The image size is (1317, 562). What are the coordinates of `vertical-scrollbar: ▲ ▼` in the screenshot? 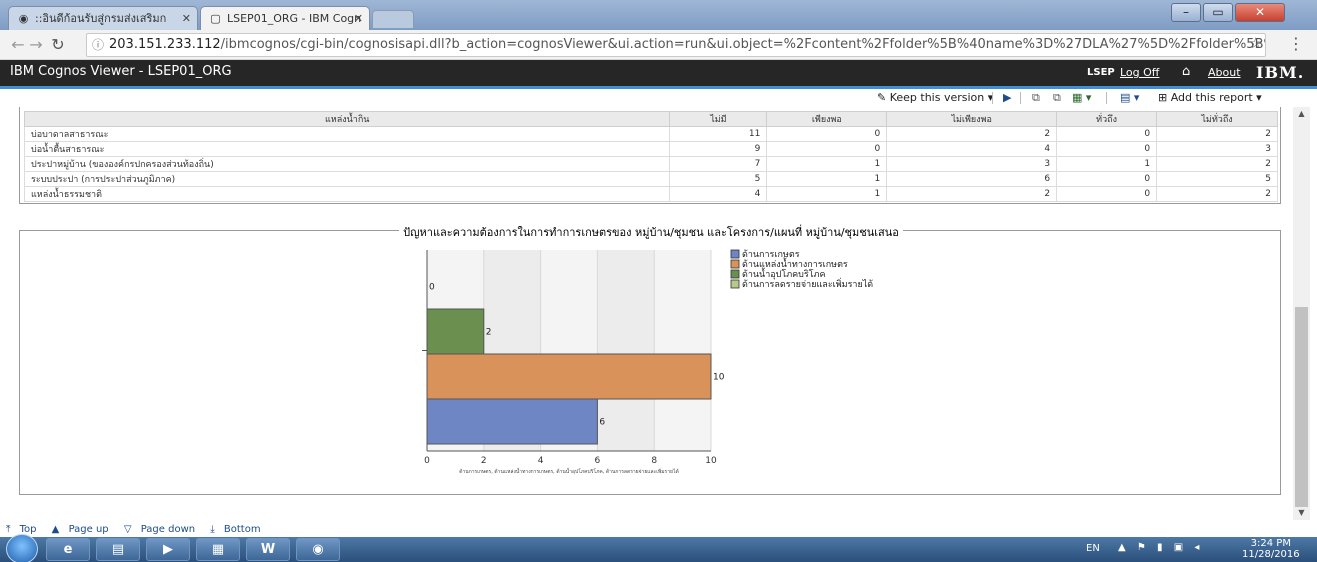 It's located at (1301, 313).